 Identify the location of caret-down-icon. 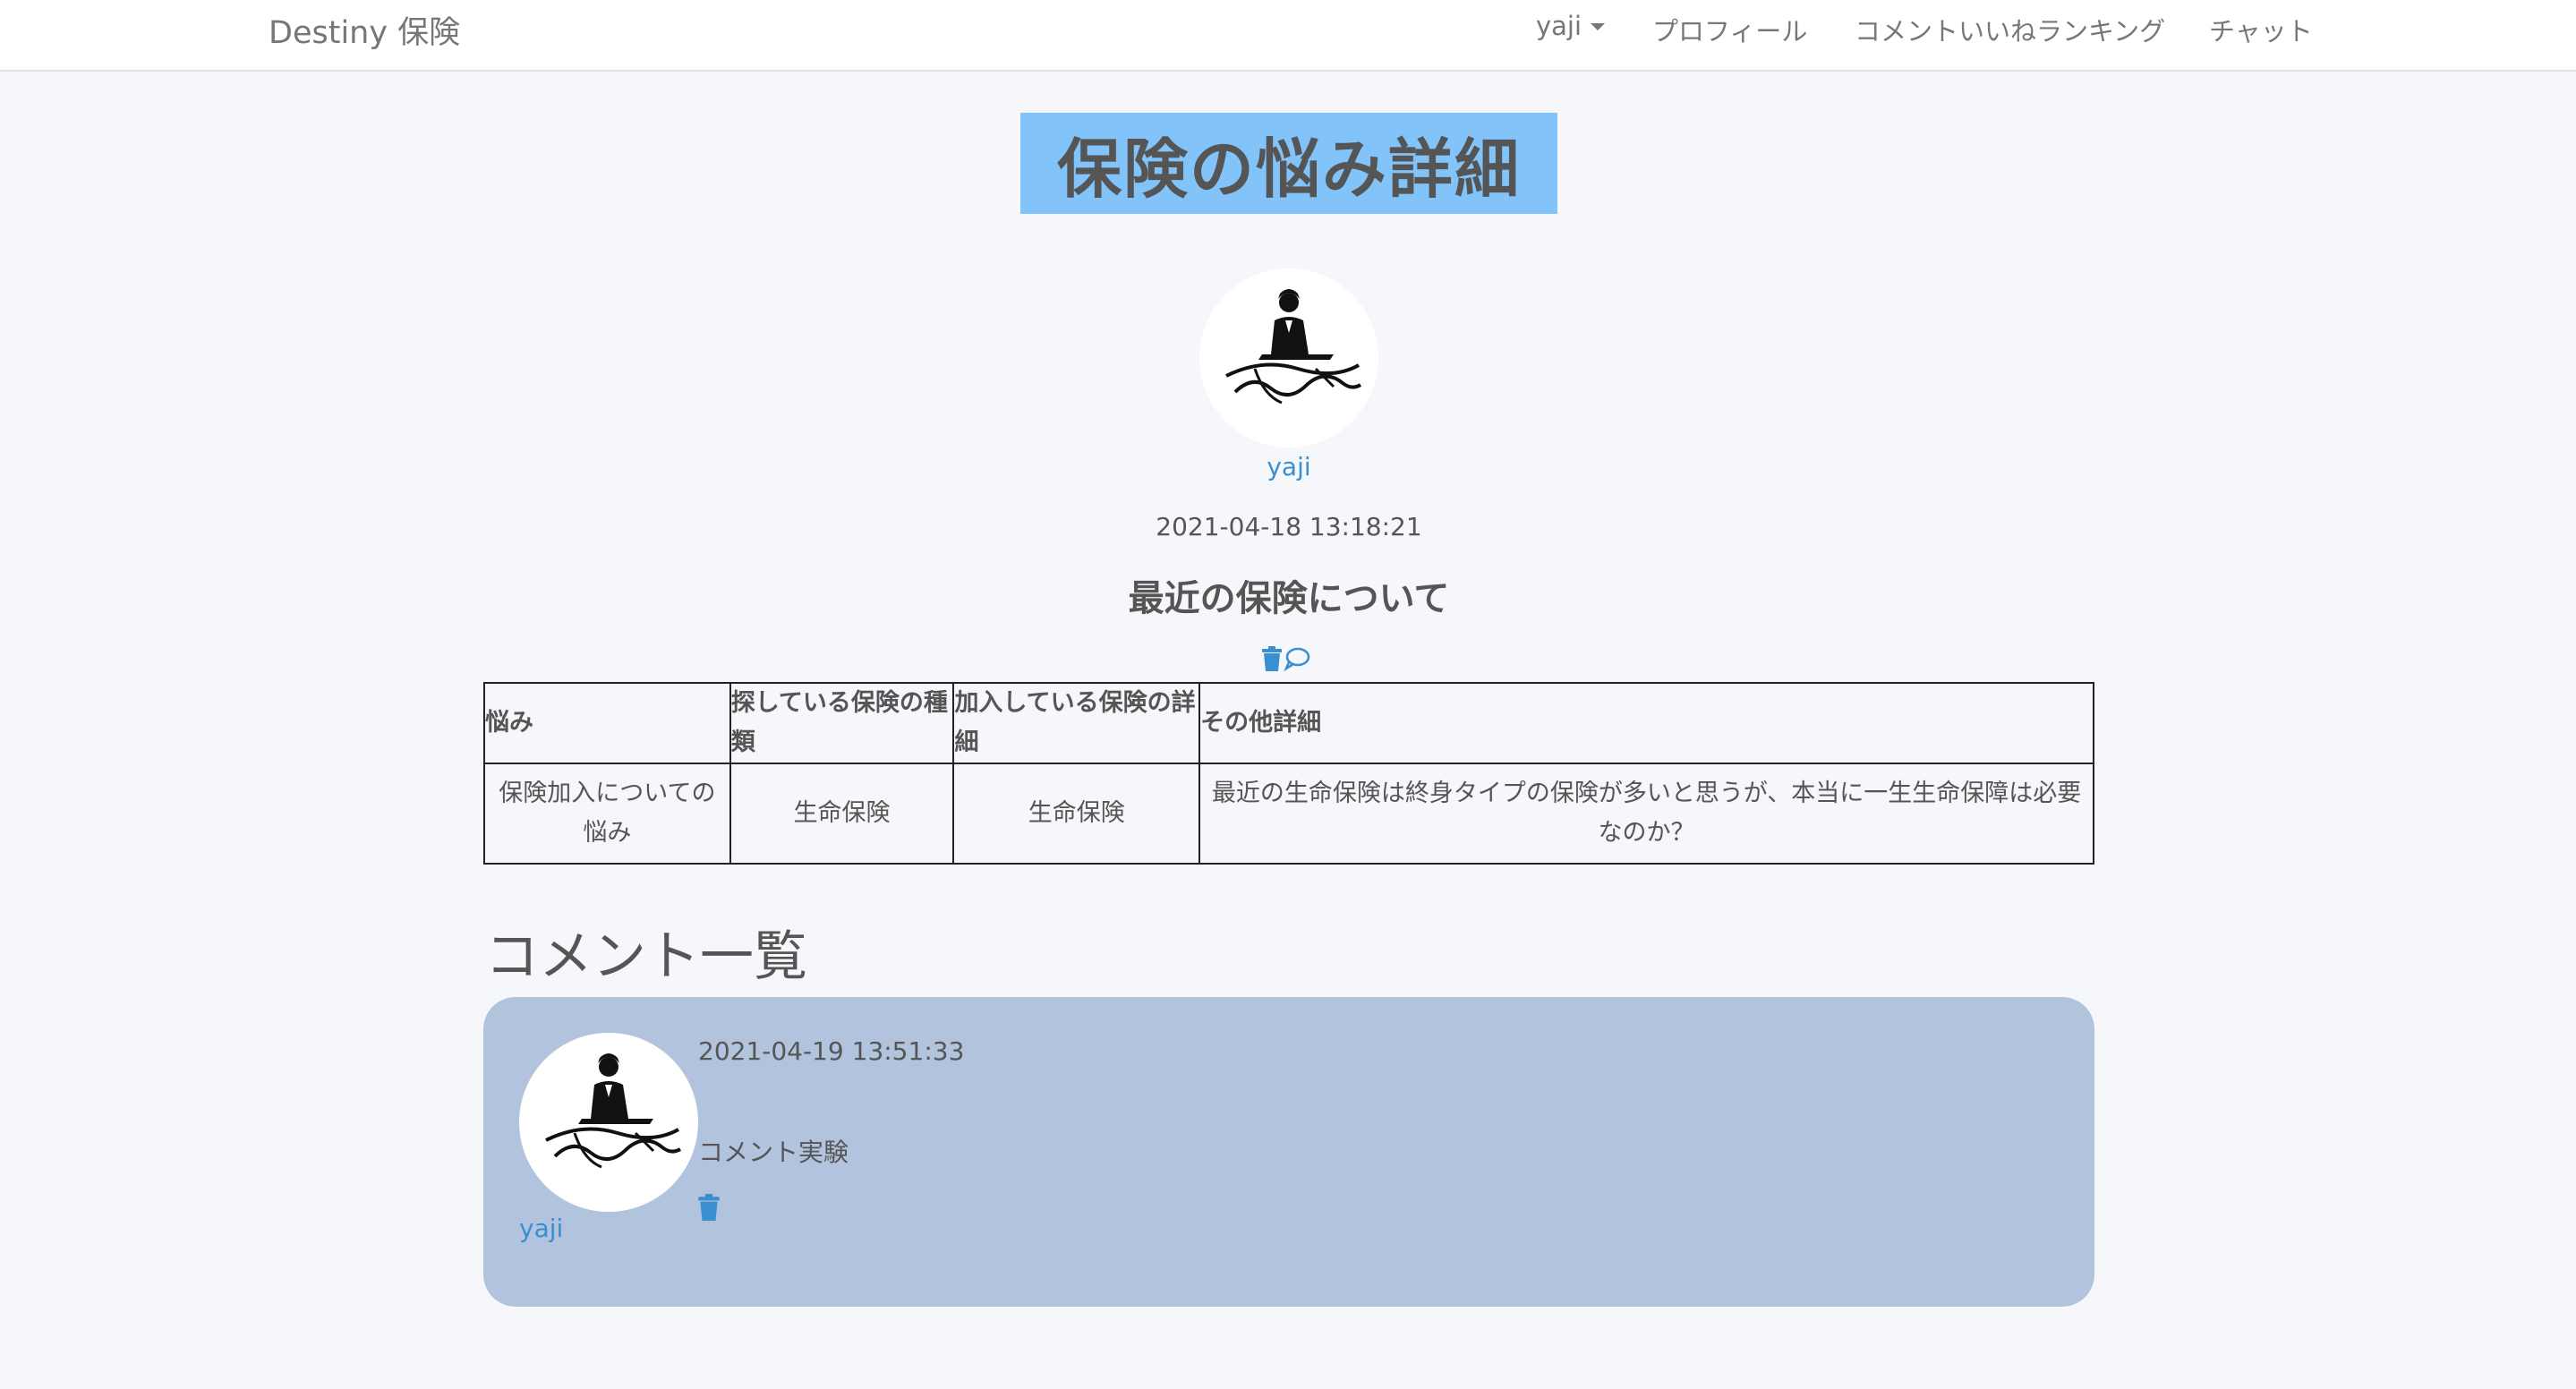
(1598, 26).